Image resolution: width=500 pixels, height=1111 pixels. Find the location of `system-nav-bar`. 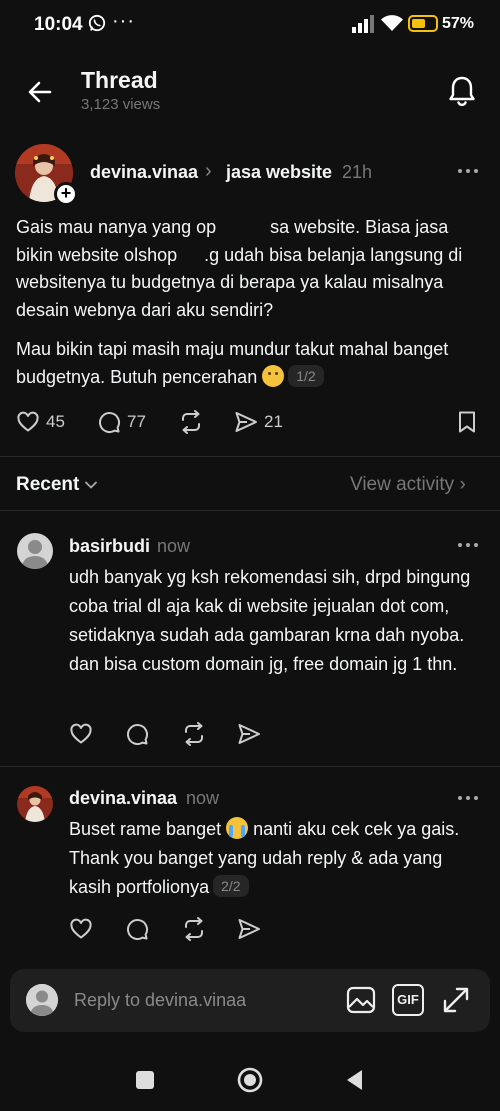

system-nav-bar is located at coordinates (250, 1080).